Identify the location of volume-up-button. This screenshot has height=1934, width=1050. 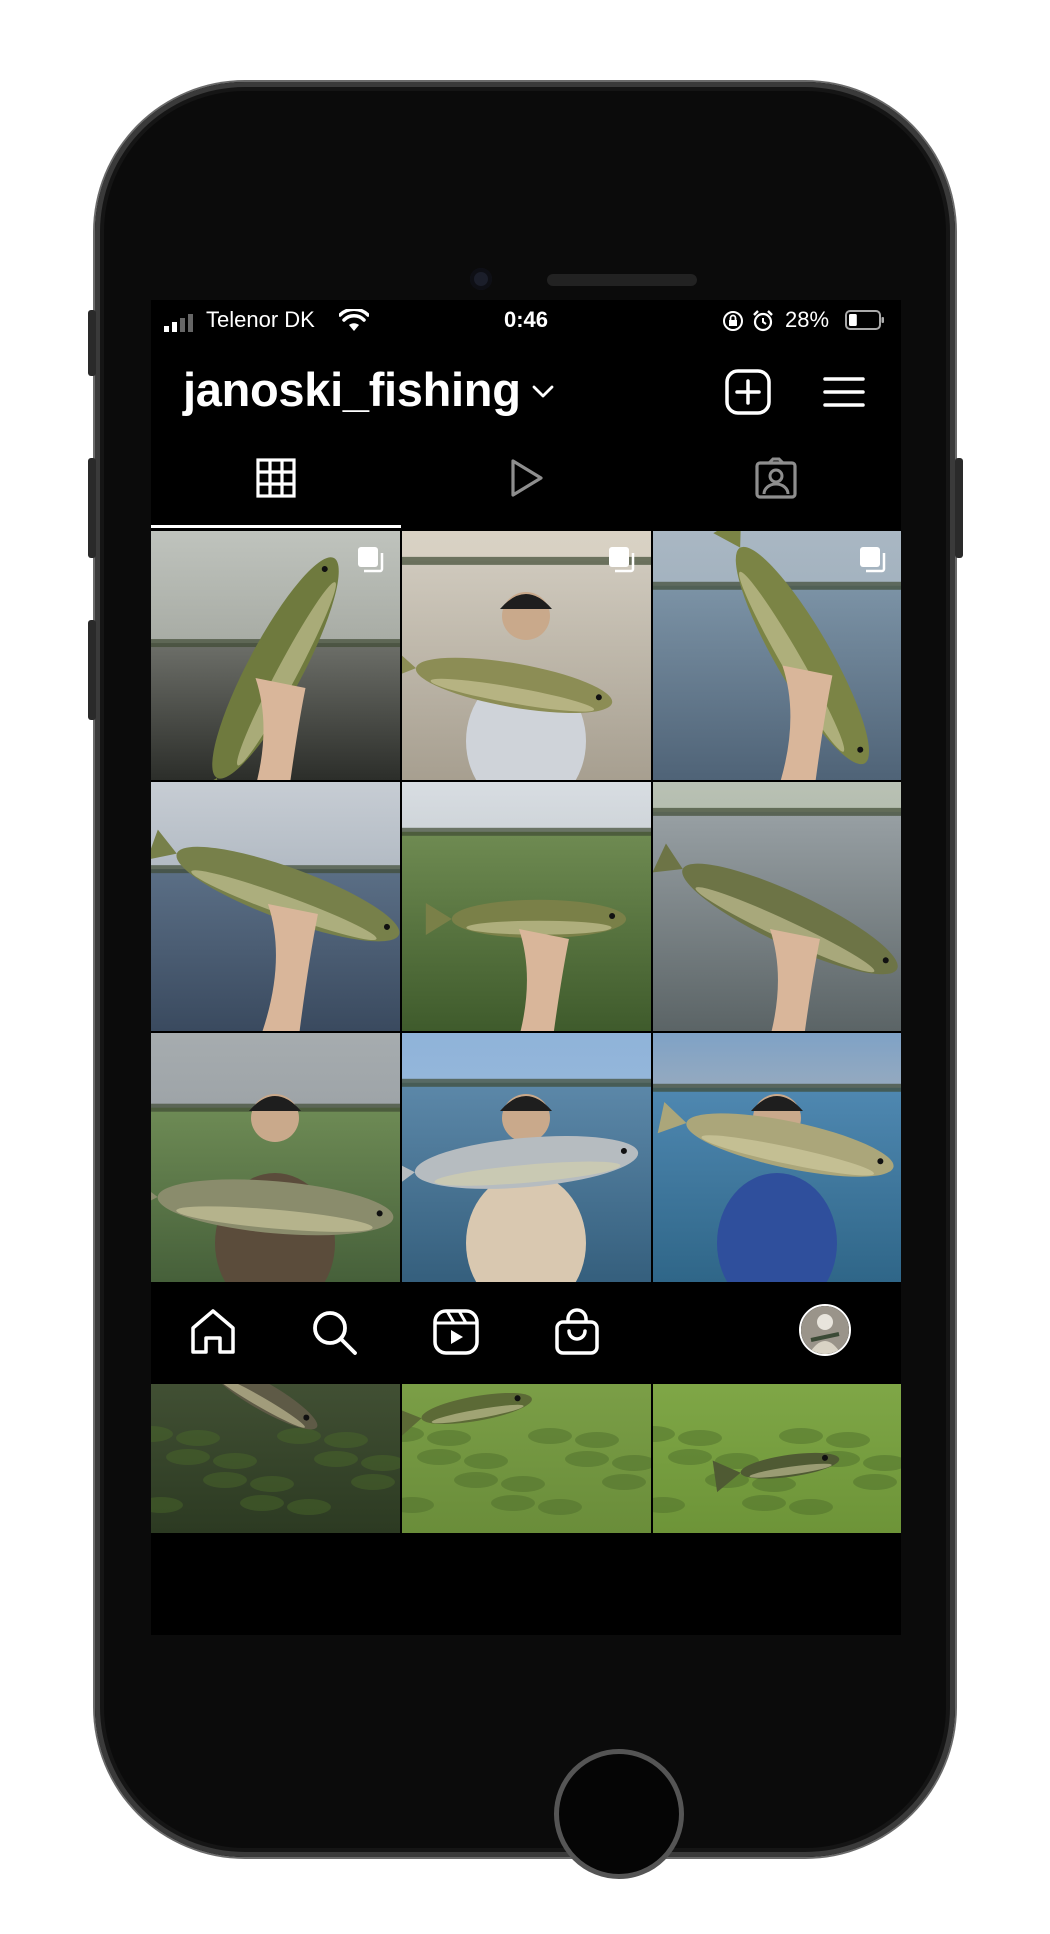
(92, 508).